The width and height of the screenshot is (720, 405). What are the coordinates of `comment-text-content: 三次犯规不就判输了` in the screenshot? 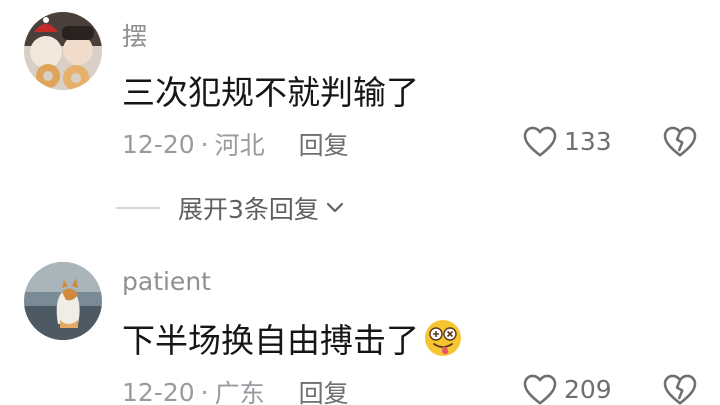 It's located at (270, 92).